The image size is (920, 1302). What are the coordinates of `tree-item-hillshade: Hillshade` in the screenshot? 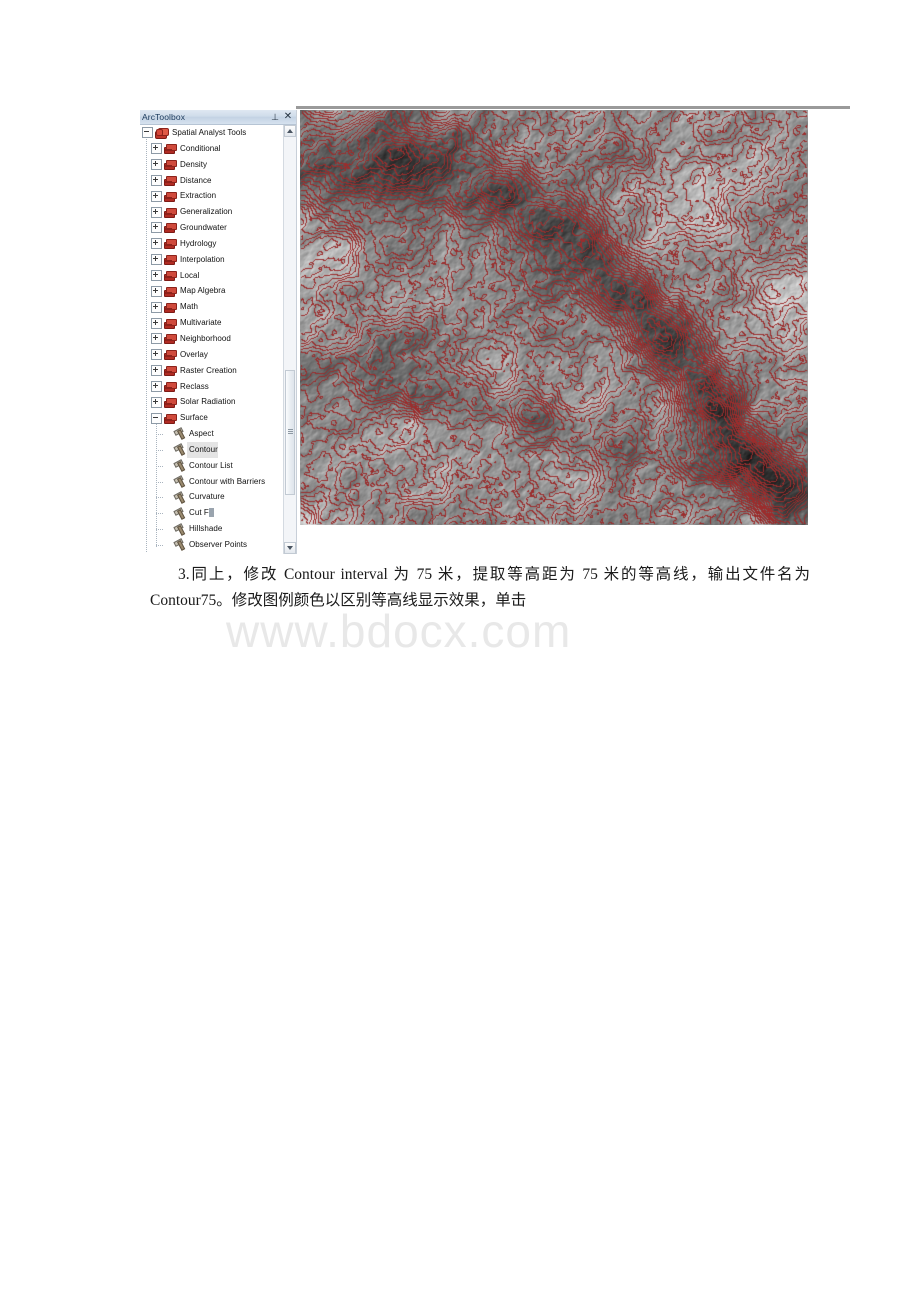 It's located at (212, 529).